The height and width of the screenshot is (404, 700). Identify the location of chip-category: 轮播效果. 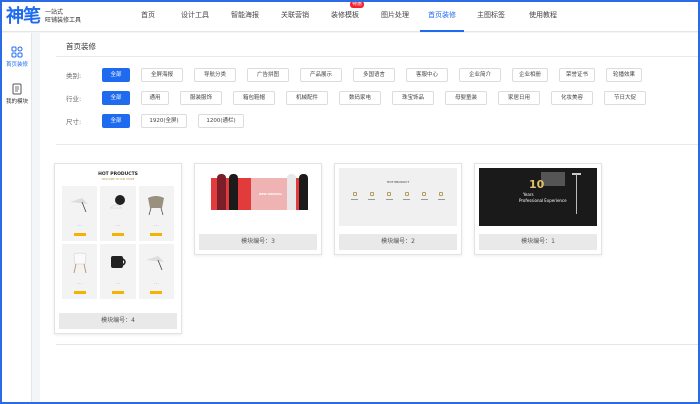
(624, 75).